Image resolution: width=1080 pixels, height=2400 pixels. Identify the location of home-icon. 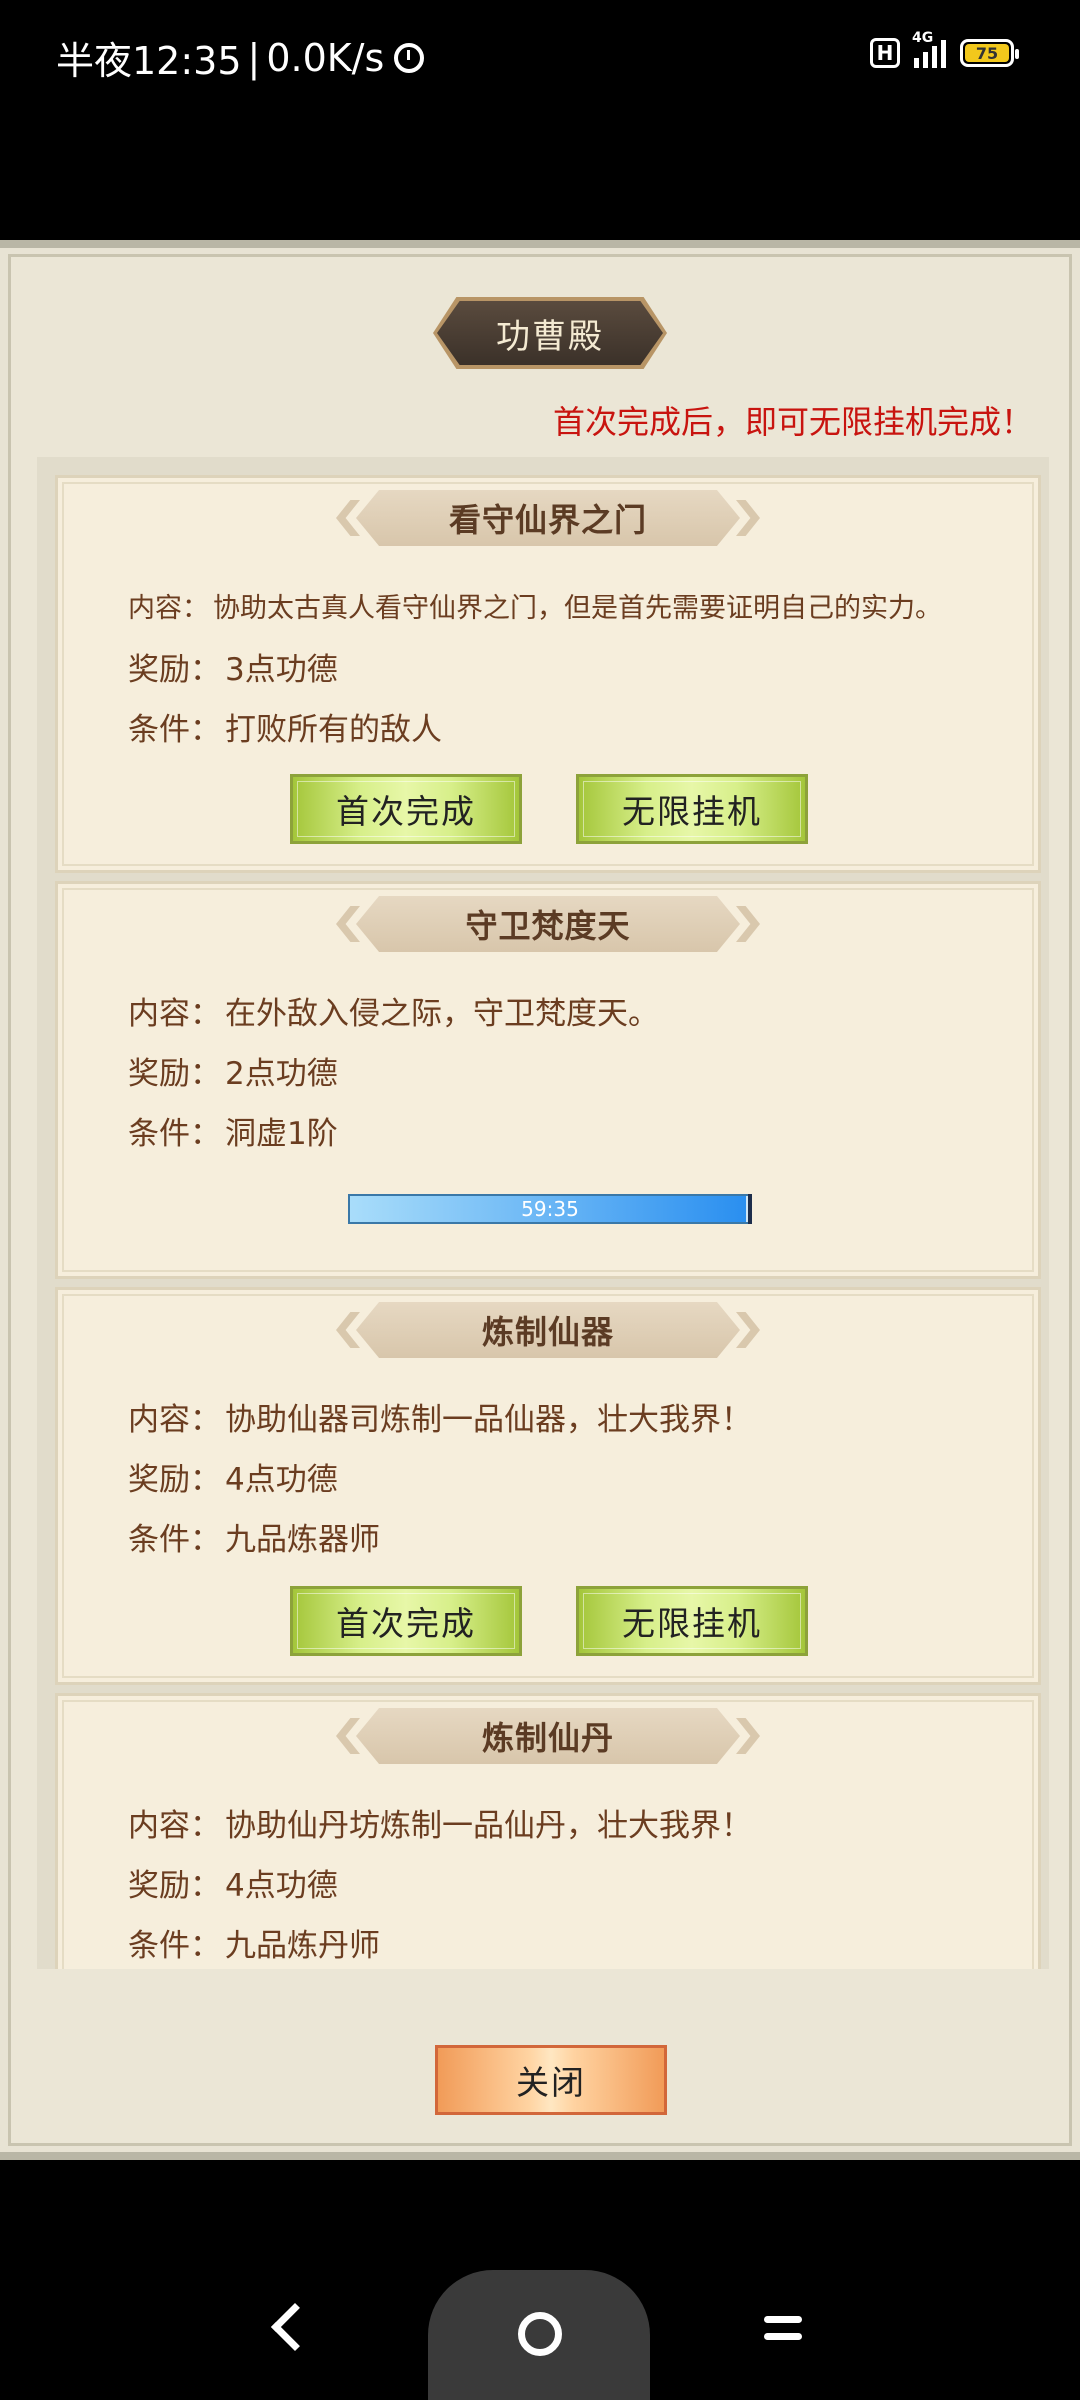
(540, 2334).